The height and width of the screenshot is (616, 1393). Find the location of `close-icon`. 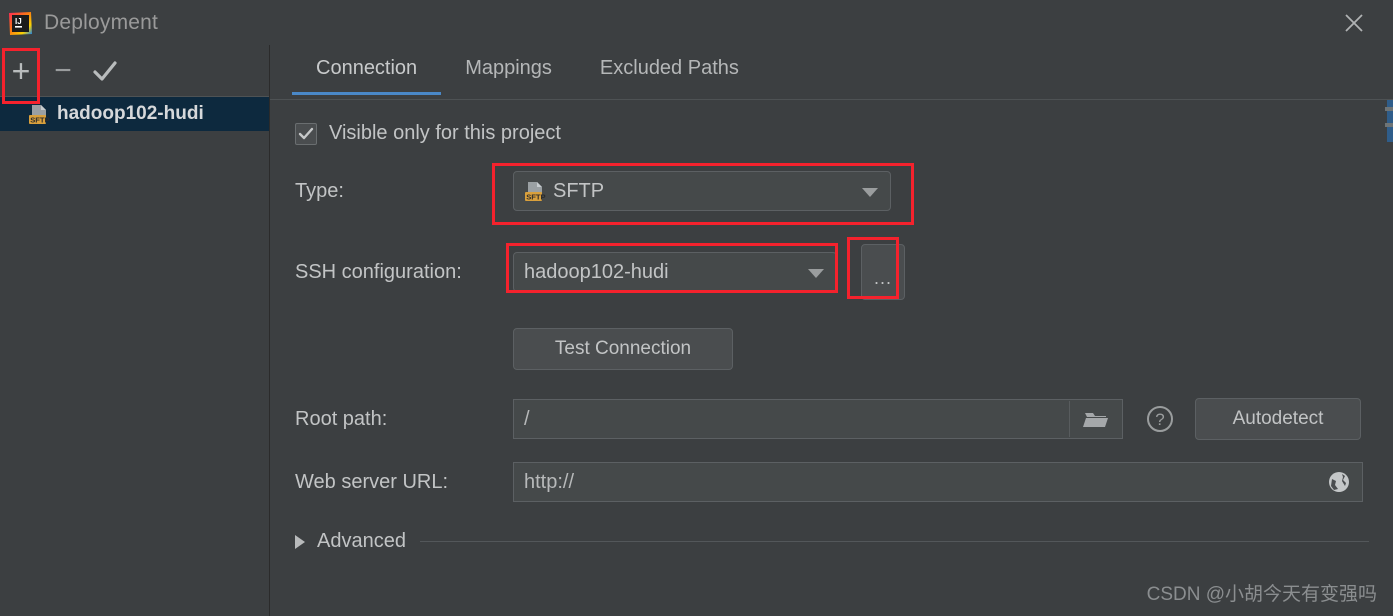

close-icon is located at coordinates (1354, 23).